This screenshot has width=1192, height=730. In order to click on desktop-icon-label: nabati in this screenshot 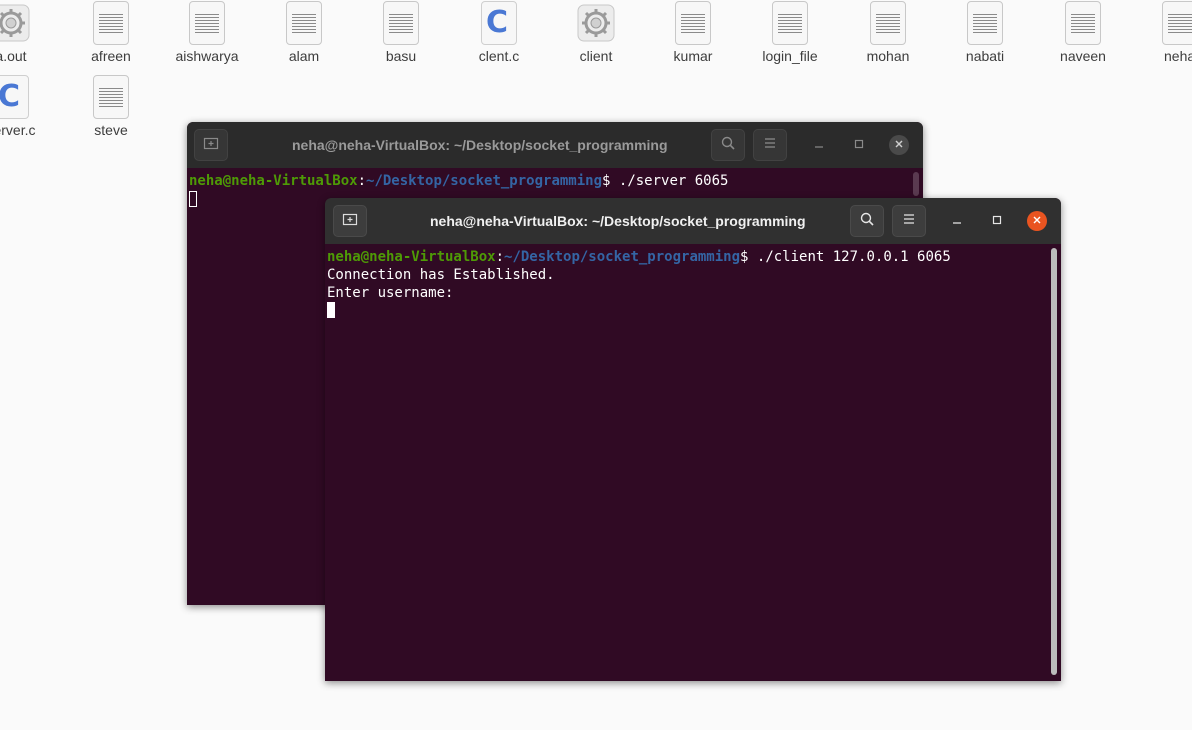, I will do `click(985, 56)`.